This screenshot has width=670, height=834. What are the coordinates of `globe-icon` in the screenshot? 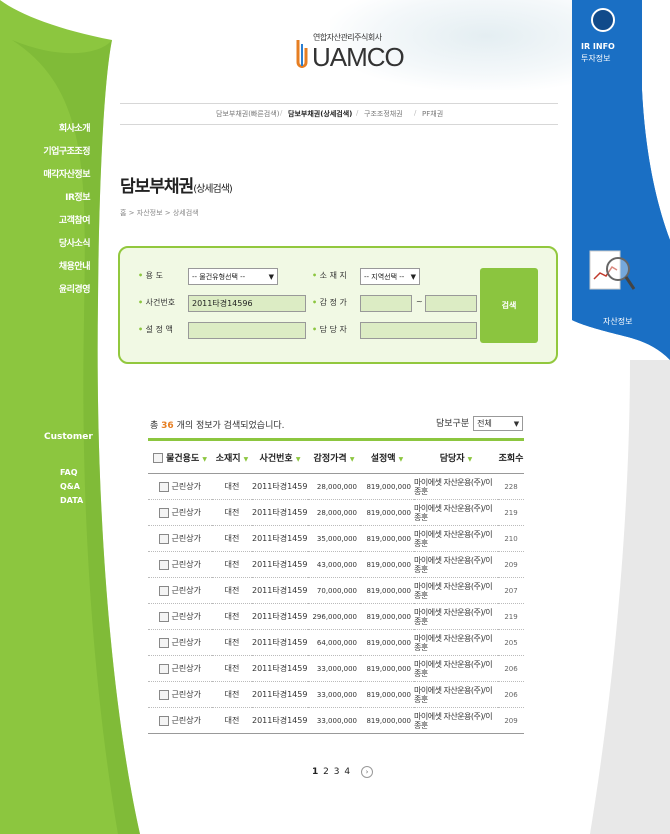 It's located at (603, 20).